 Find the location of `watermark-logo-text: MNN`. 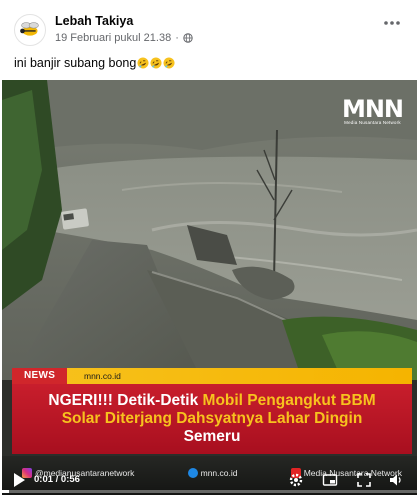

watermark-logo-text: MNN is located at coordinates (372, 109).